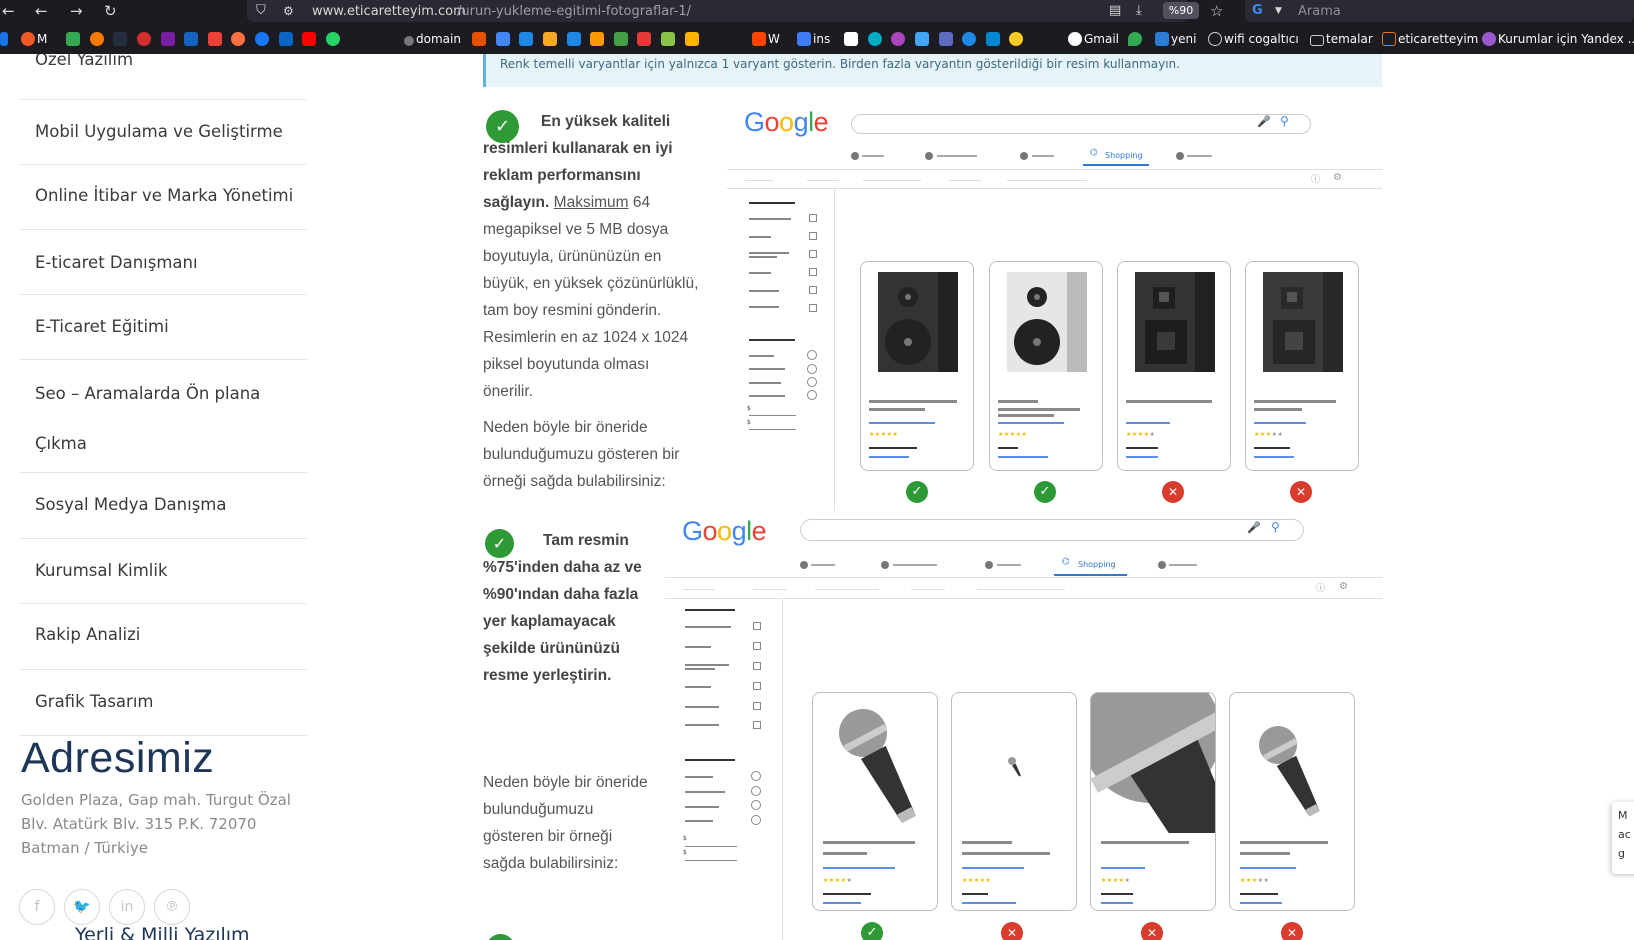 The width and height of the screenshot is (1634, 940). I want to click on bookmark-gmail: Gmail, so click(1093, 39).